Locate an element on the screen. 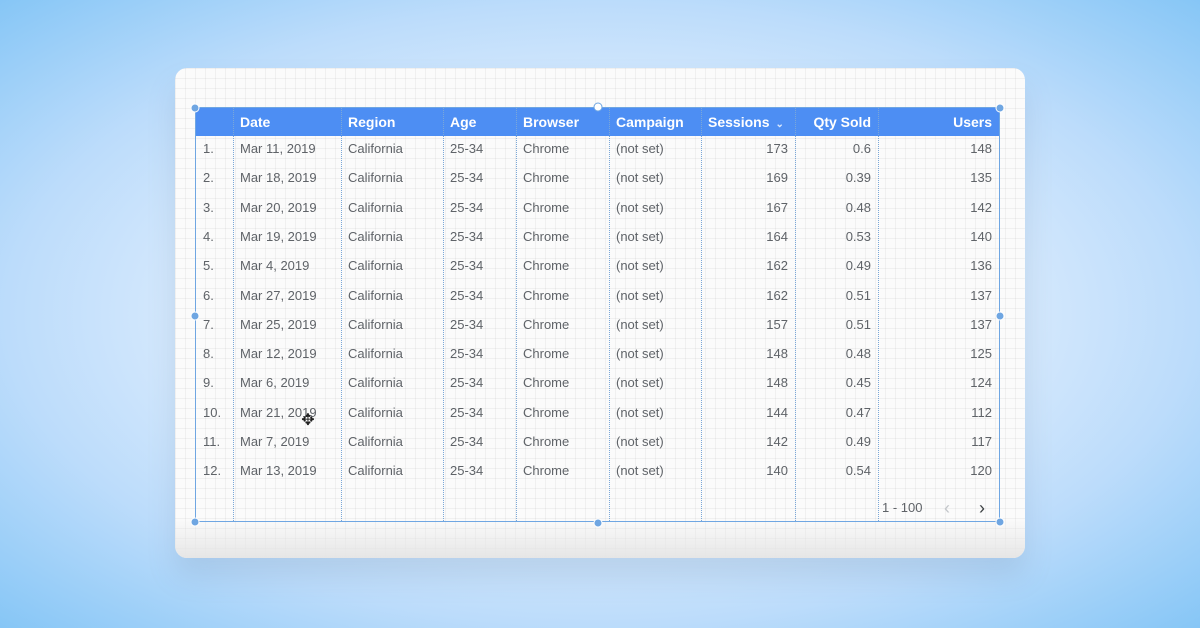 Image resolution: width=1200 pixels, height=628 pixels. cell-users: 112 is located at coordinates (981, 412).